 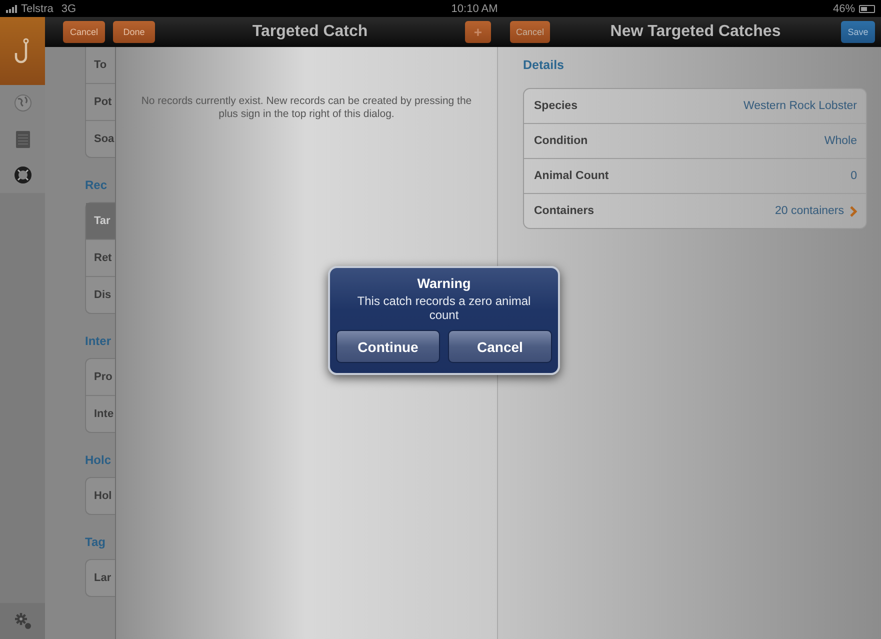 I want to click on carrier-name: Telstra, so click(x=37, y=8).